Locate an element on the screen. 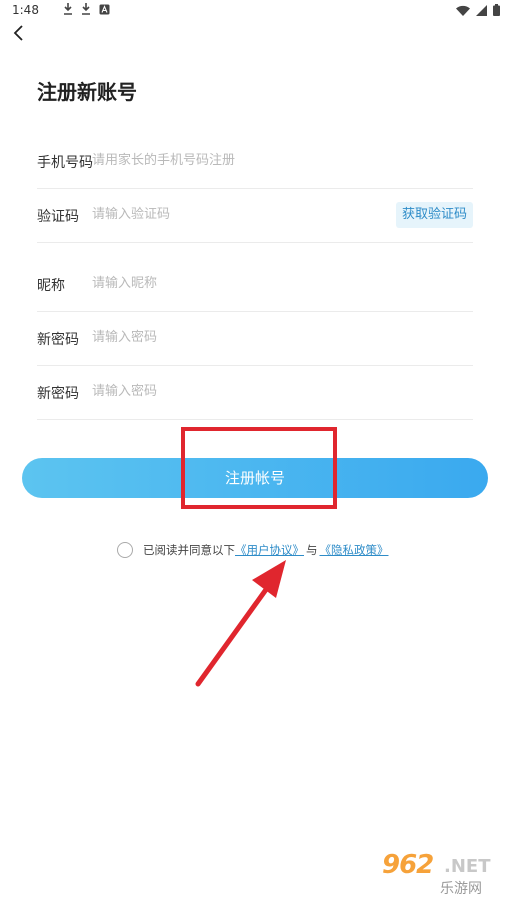 The height and width of the screenshot is (906, 510). privacy-policy-link: 《隐私政策》 is located at coordinates (354, 550).